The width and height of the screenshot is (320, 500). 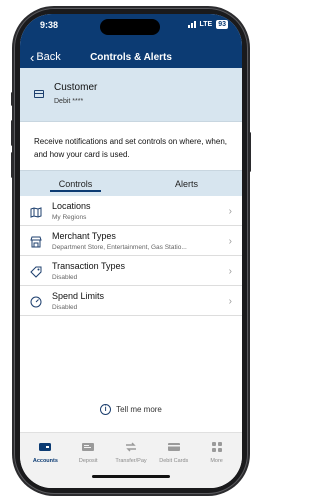 What do you see at coordinates (106, 409) in the screenshot?
I see `info-icon: i` at bounding box center [106, 409].